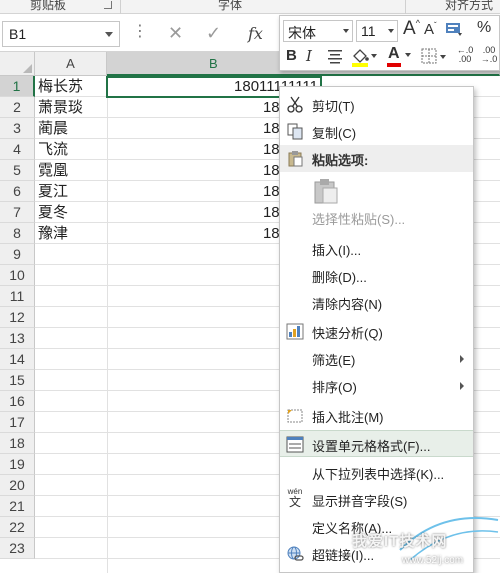 This screenshot has height=573, width=500. Describe the element at coordinates (17, 254) in the screenshot. I see `row-header: 9` at that location.